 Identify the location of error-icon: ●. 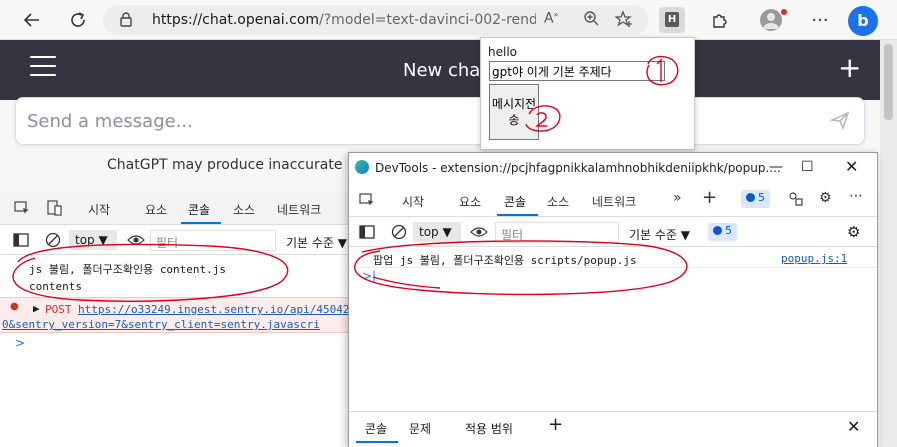
(14, 306).